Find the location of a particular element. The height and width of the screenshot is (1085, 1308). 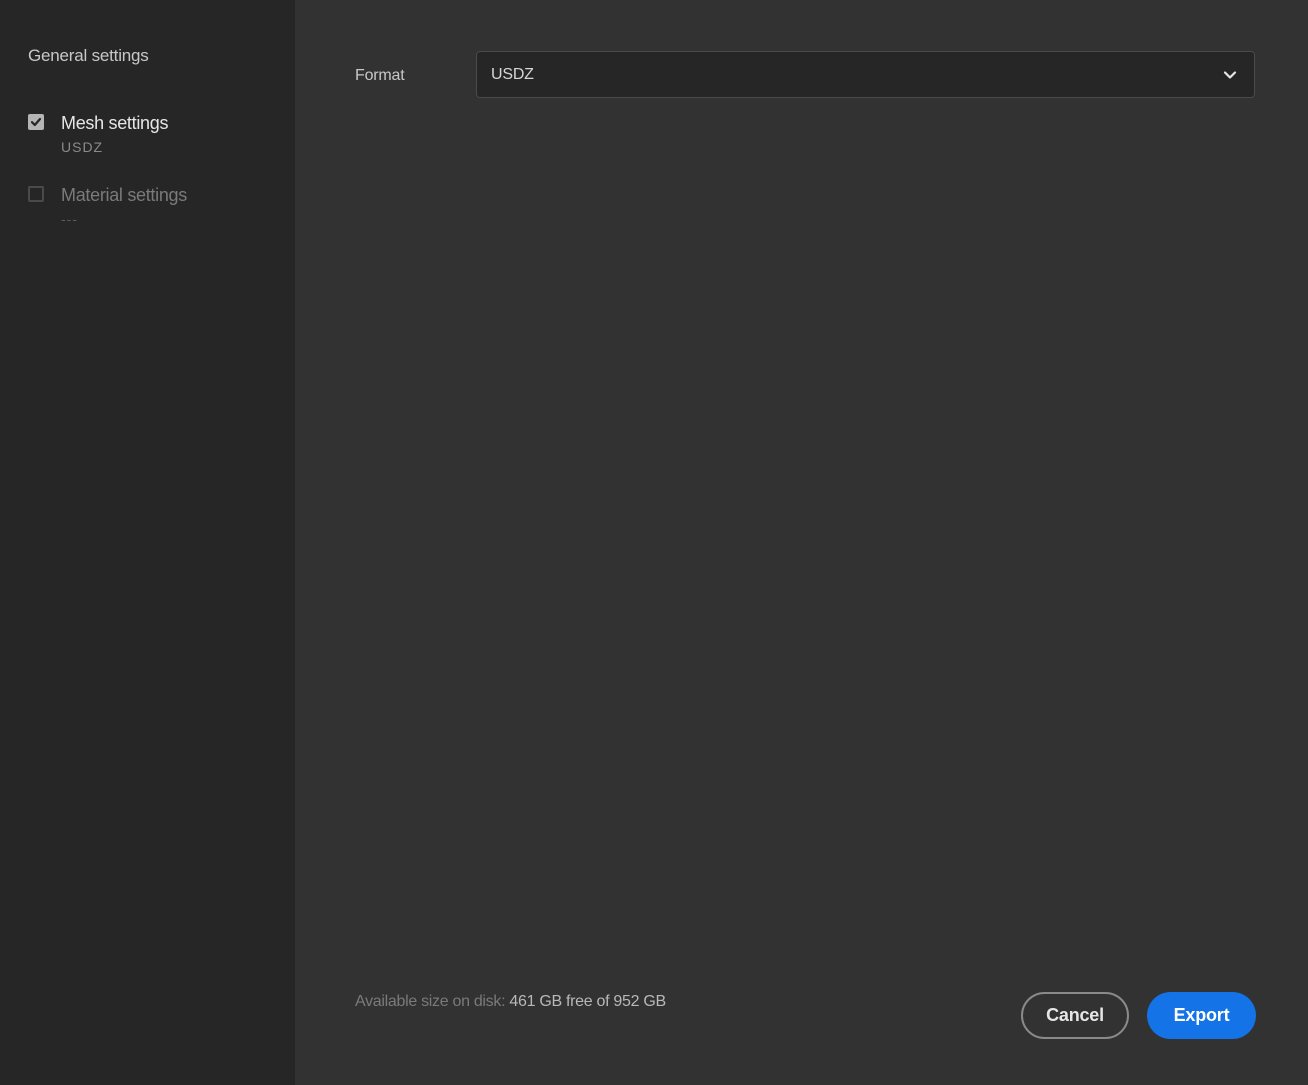

sidebar-item-label: Material settings is located at coordinates (124, 195).